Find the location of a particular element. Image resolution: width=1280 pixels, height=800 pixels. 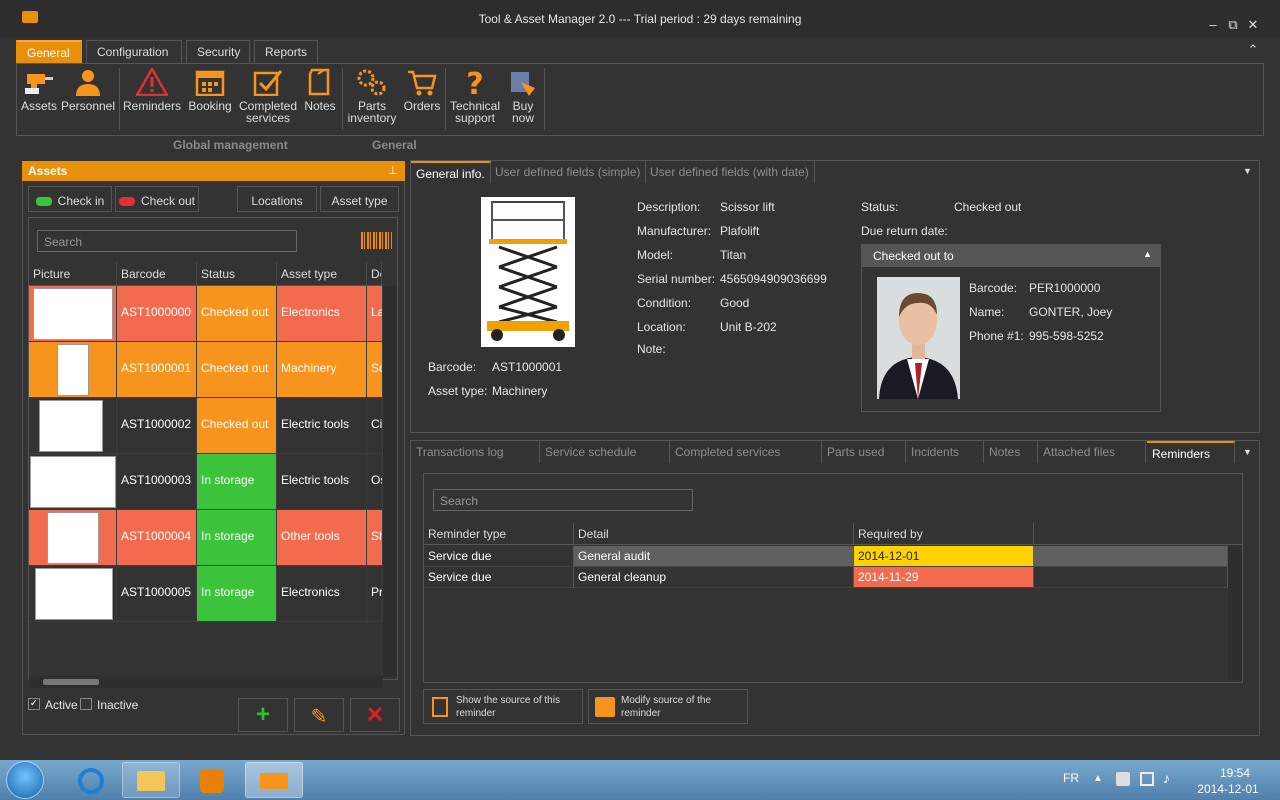

ribbon-separator is located at coordinates (342, 99).